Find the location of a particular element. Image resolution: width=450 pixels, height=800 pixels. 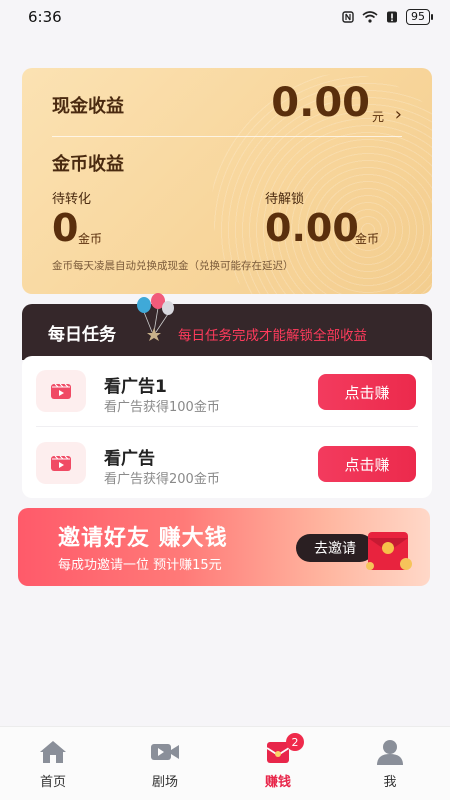

invite-subtitle: 每成功邀请一位 预计赚15元 is located at coordinates (140, 565).